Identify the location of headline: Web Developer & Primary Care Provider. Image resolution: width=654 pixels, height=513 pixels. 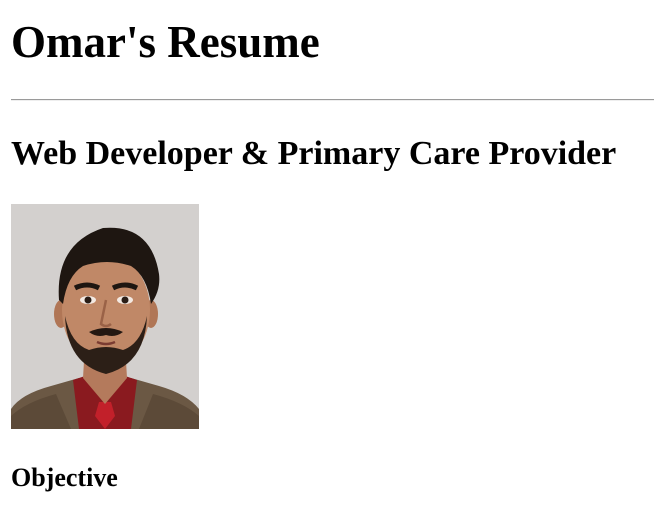
(314, 153).